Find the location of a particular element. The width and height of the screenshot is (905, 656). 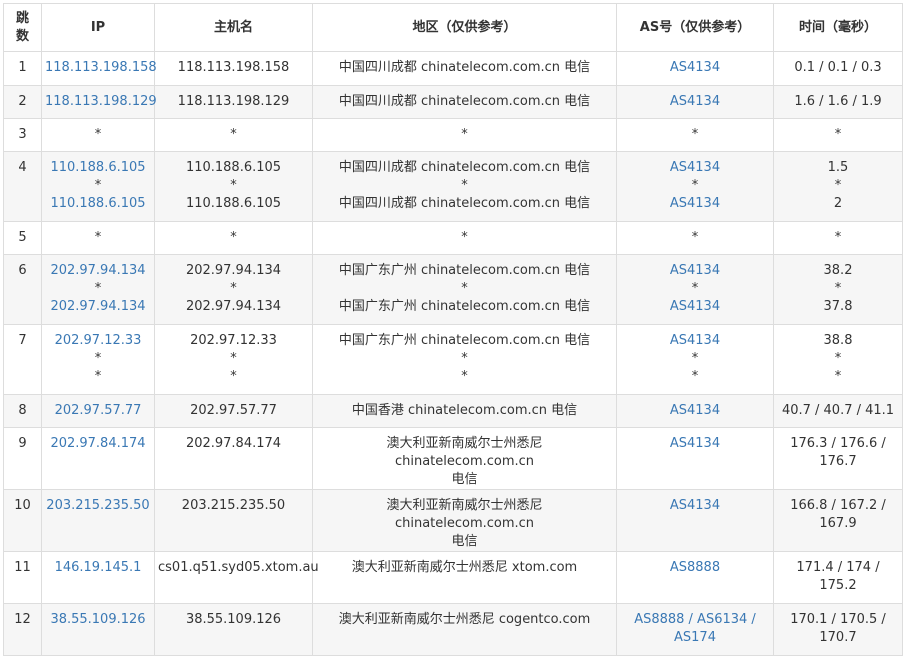

ip-link: 202.97.57.77 is located at coordinates (98, 411).